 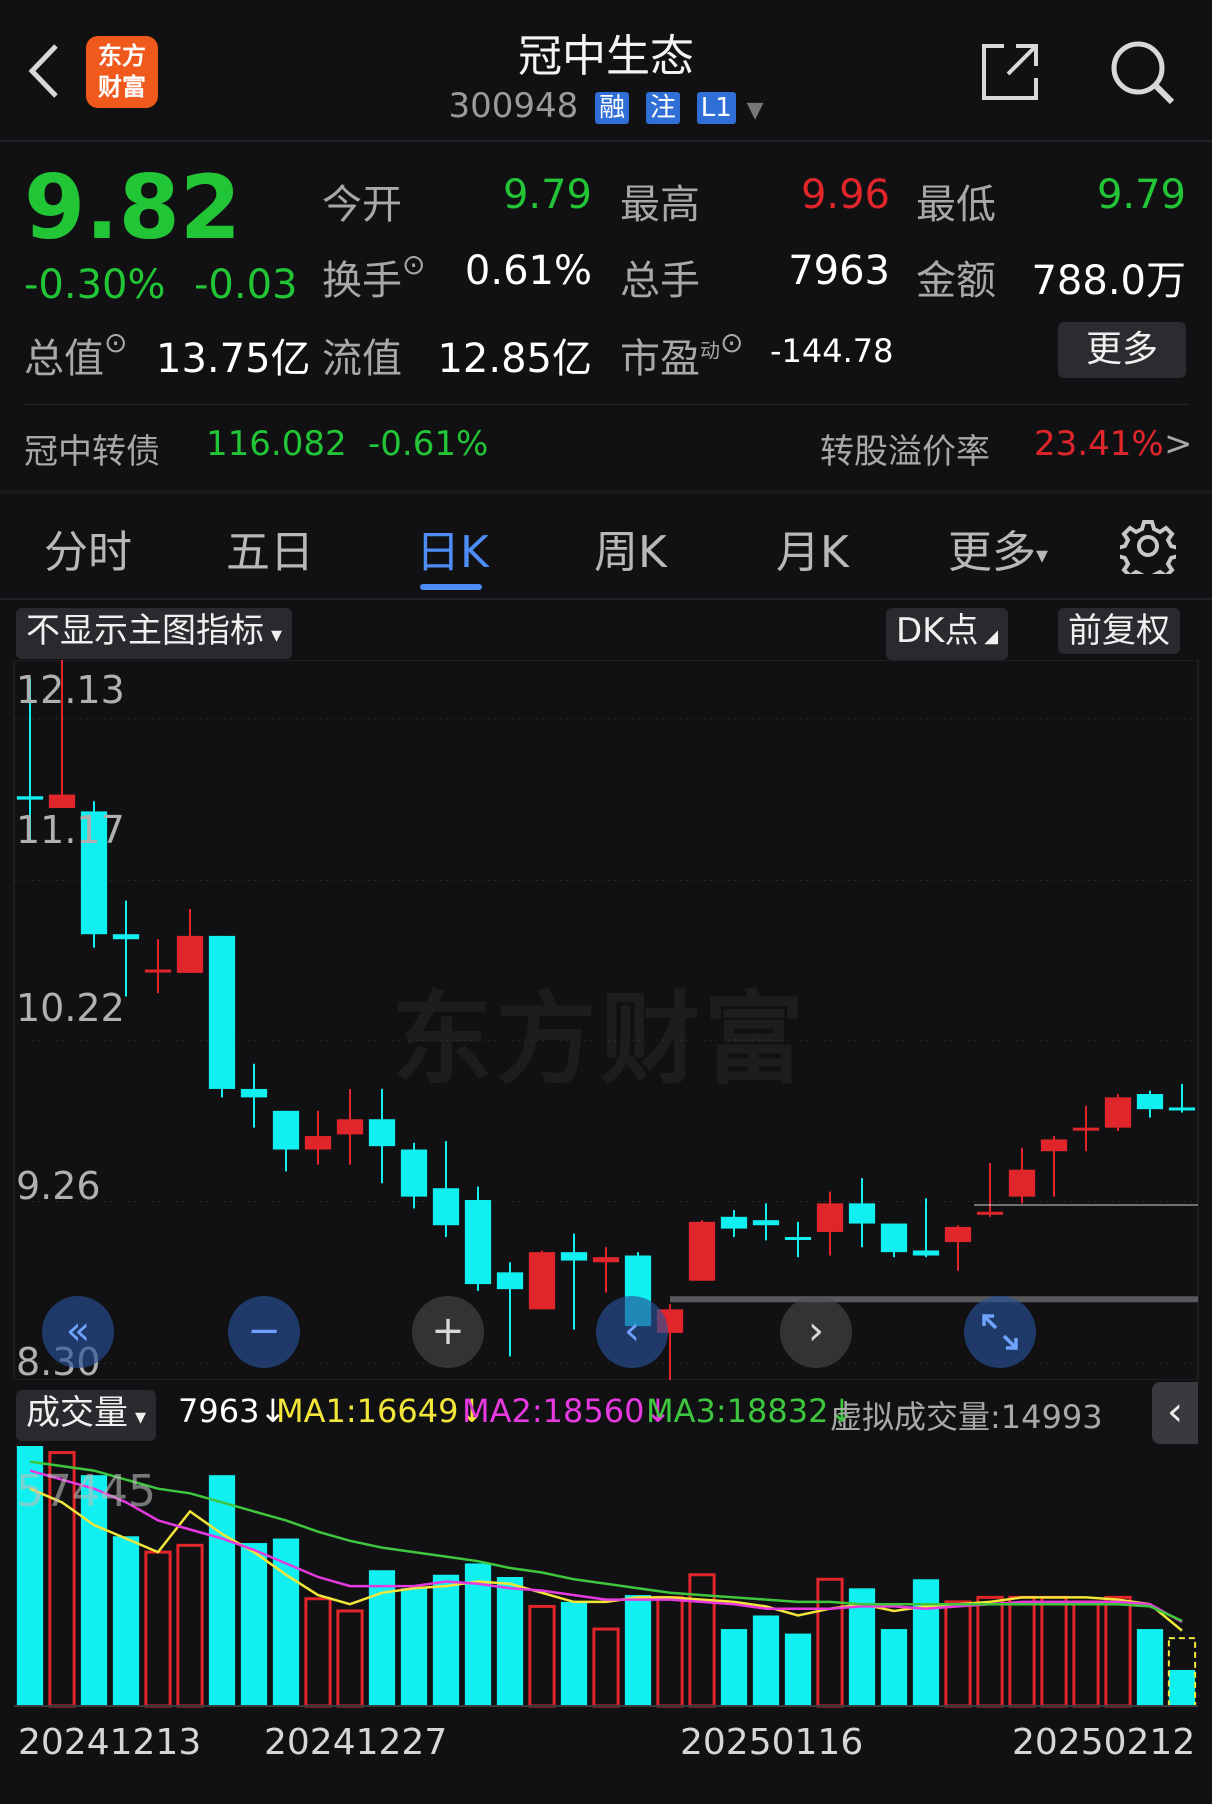 What do you see at coordinates (660, 281) in the screenshot?
I see `volume-label: 总手` at bounding box center [660, 281].